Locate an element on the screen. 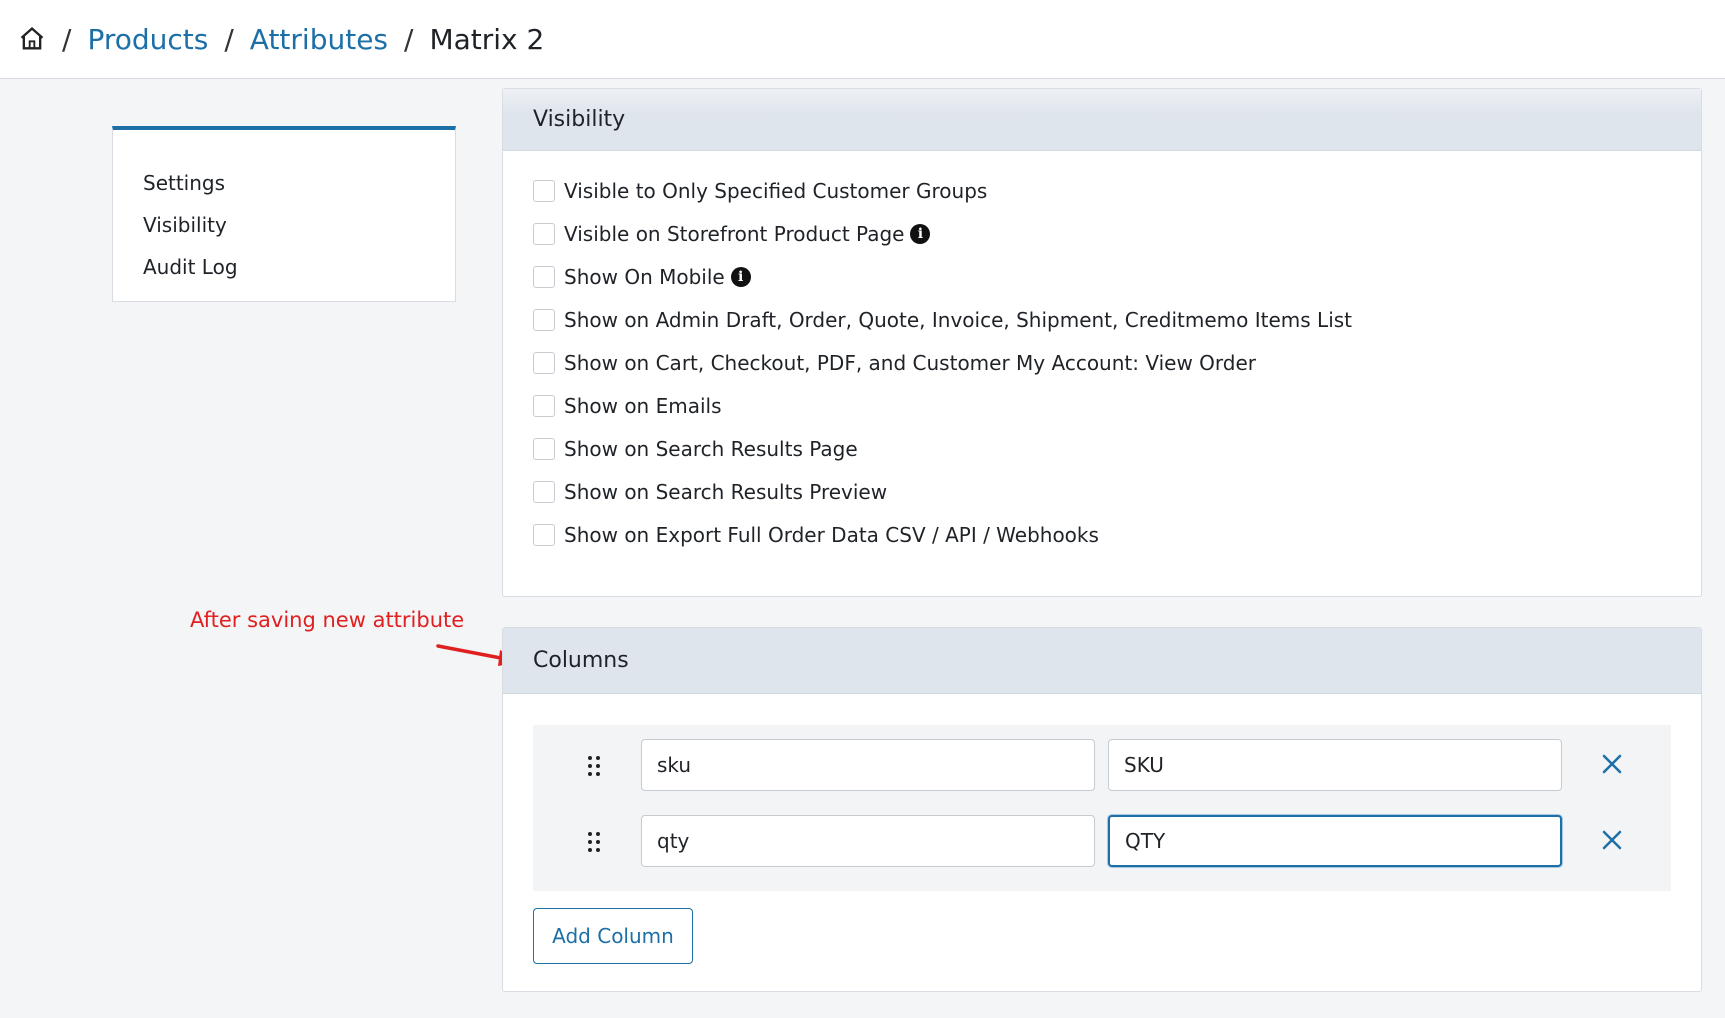 This screenshot has height=1018, width=1725. home-icon is located at coordinates (32, 39).